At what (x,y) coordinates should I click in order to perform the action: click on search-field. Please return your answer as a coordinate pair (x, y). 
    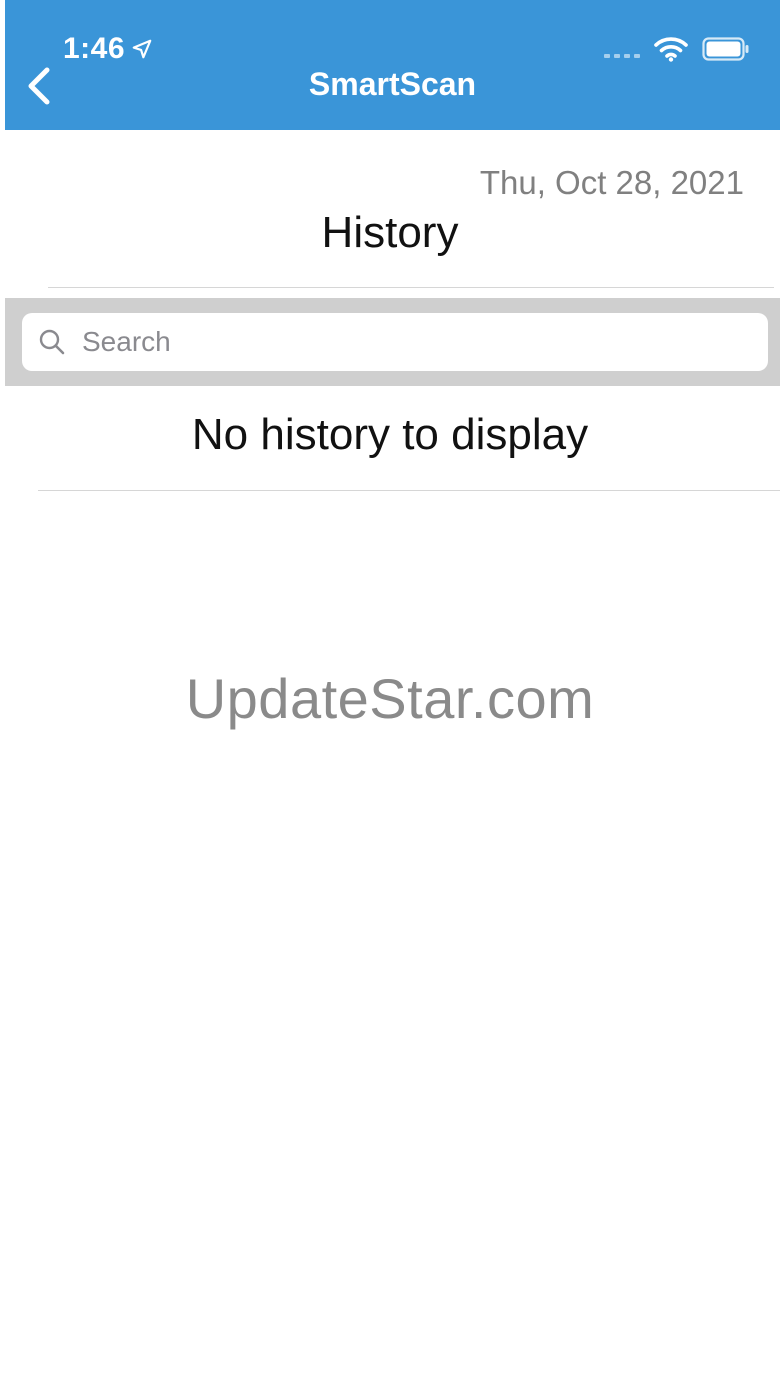
    Looking at the image, I should click on (395, 342).